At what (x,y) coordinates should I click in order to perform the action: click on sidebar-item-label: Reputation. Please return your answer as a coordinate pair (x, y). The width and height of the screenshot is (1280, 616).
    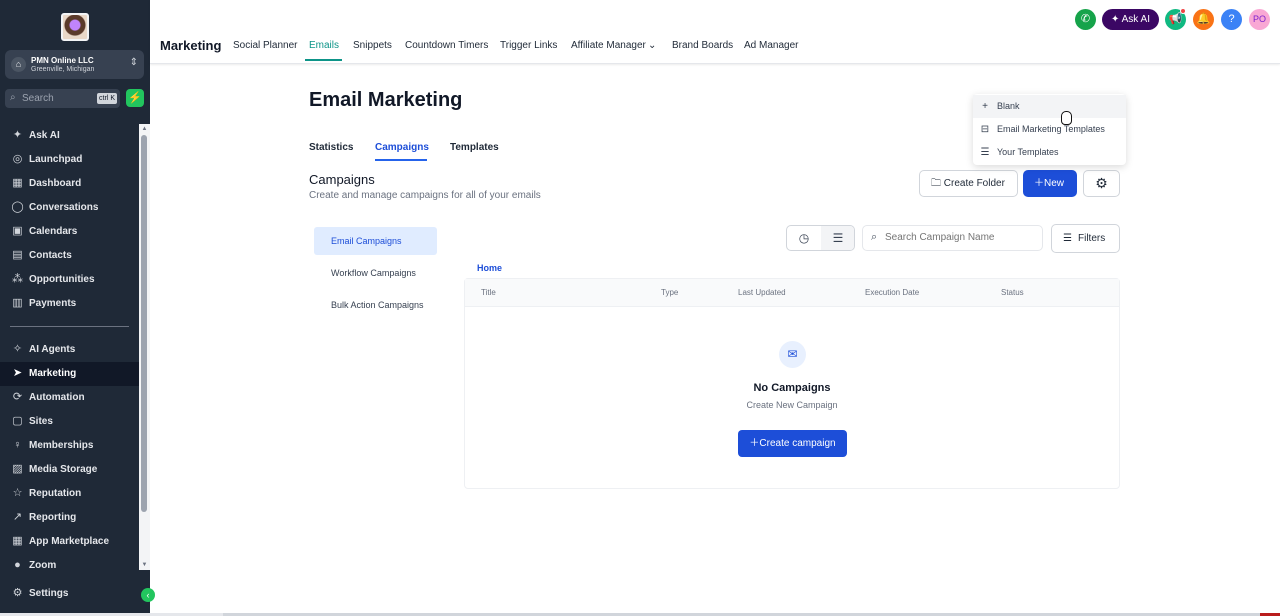
    Looking at the image, I should click on (55, 493).